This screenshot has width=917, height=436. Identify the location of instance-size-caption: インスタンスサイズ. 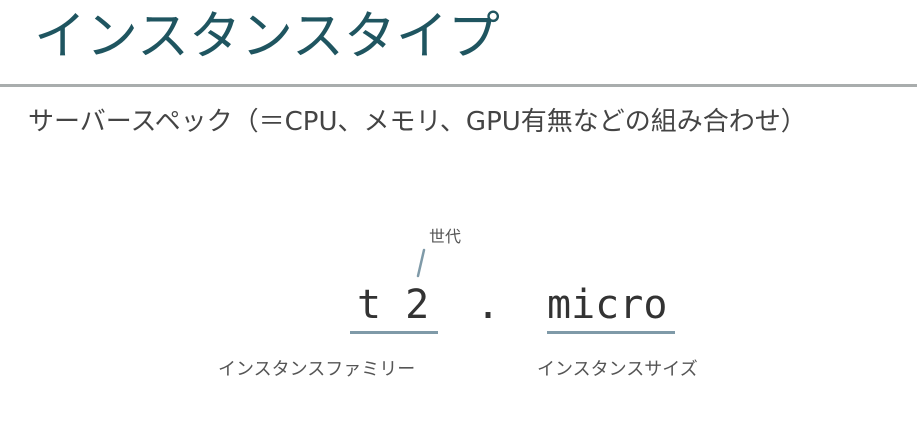
(617, 369).